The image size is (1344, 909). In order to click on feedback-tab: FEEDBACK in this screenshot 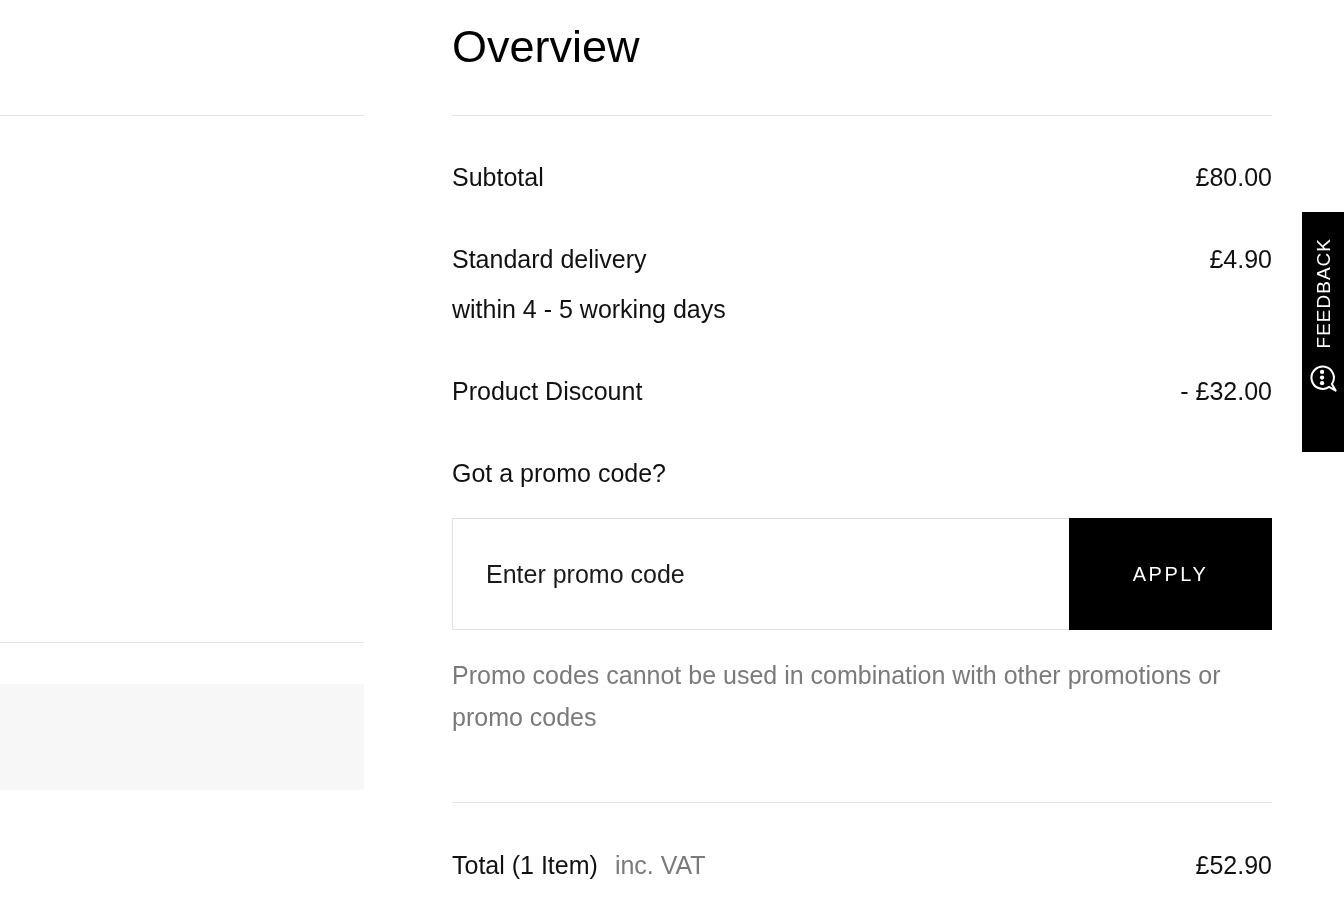, I will do `click(1323, 332)`.